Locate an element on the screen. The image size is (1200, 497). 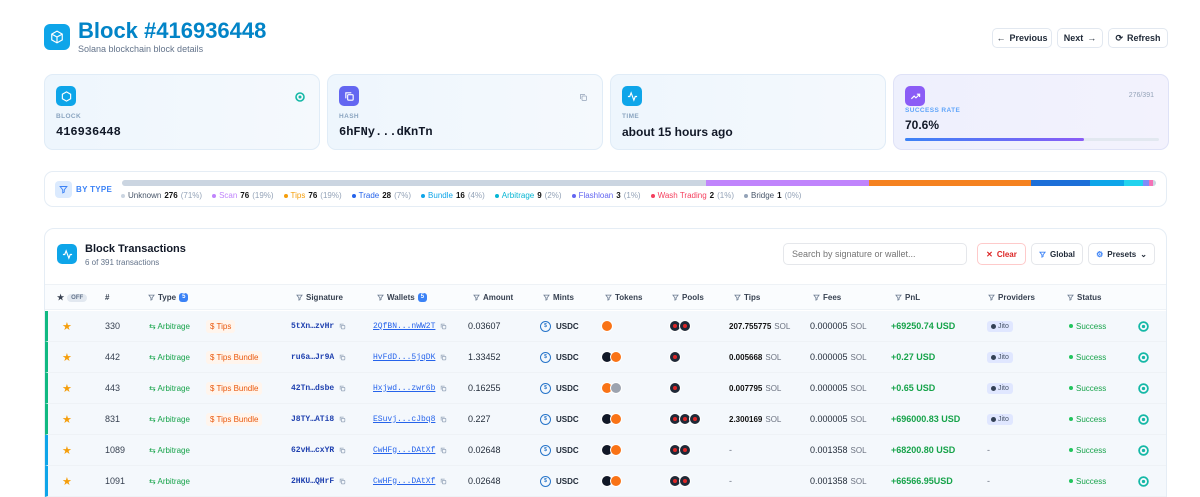
pool-icon is located at coordinates (685, 481).